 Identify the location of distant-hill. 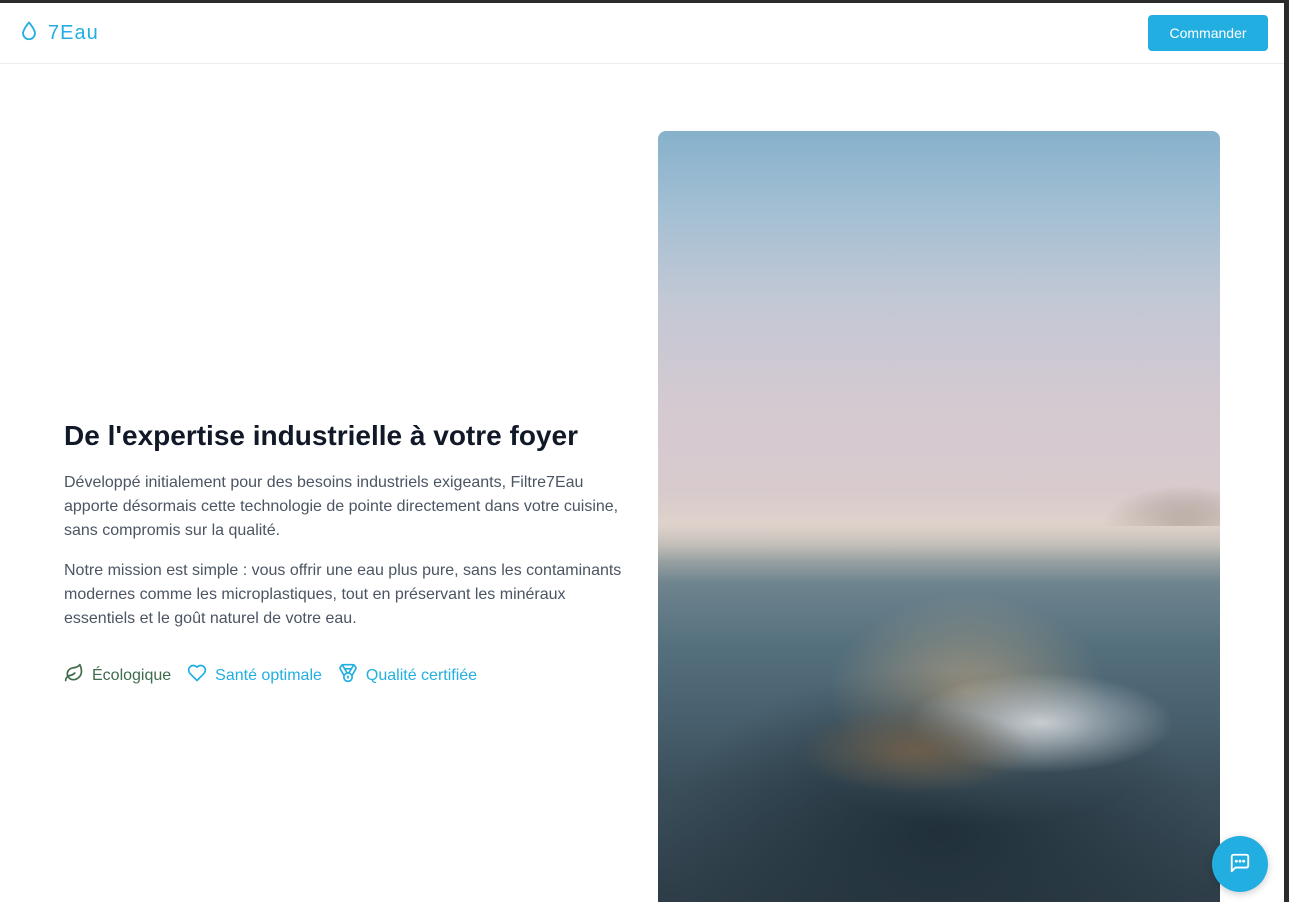
(1160, 506).